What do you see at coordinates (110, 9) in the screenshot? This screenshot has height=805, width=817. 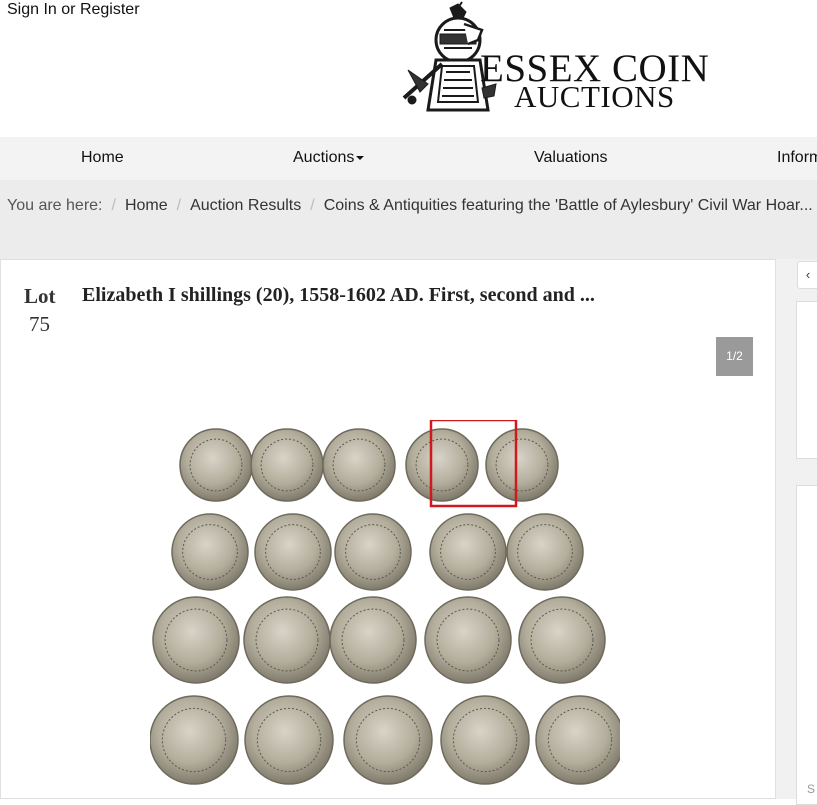 I see `register-link: Register` at bounding box center [110, 9].